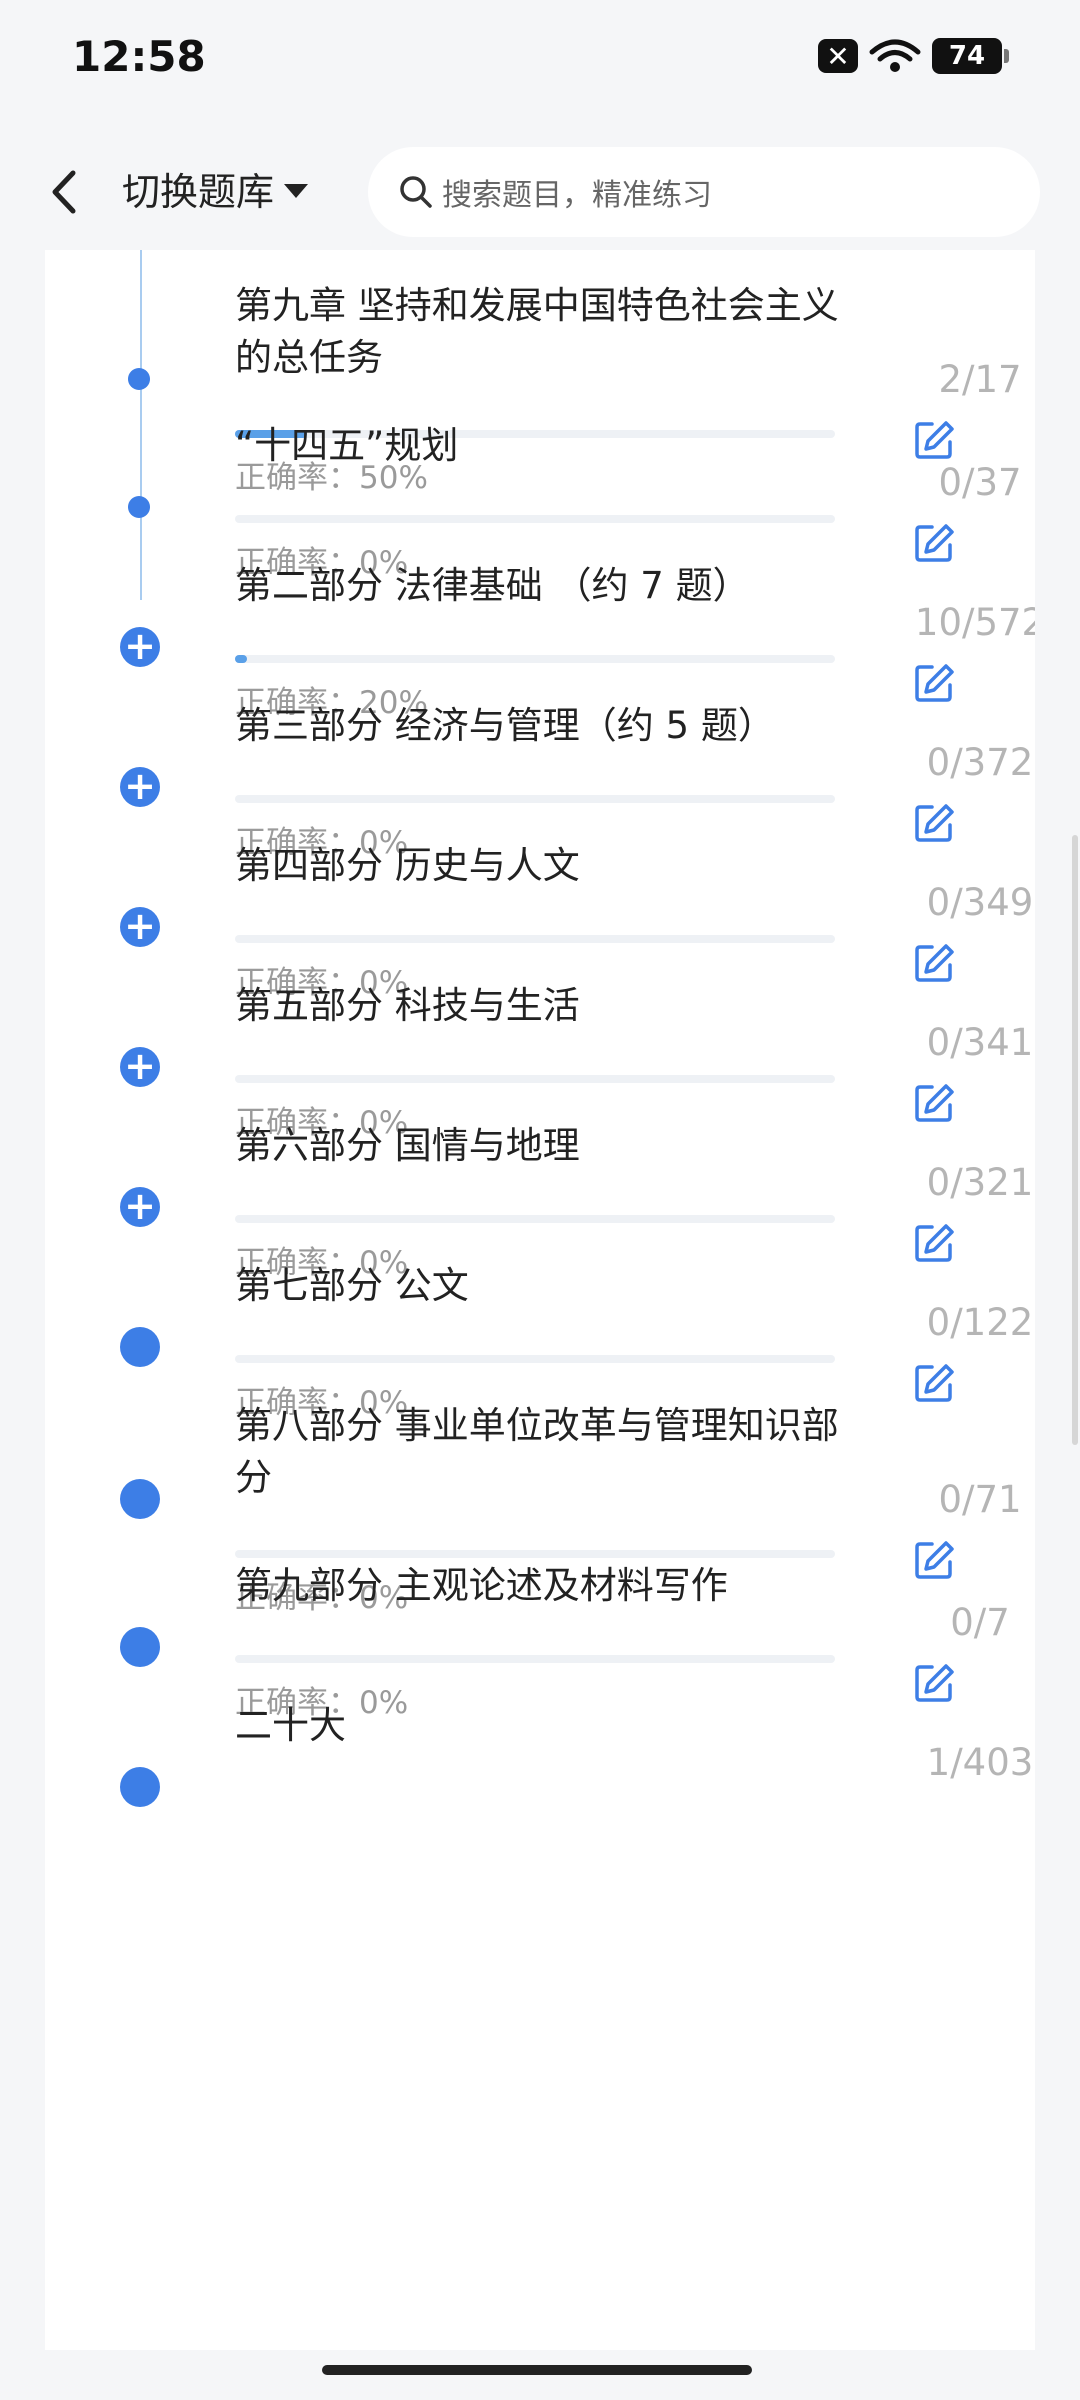 The height and width of the screenshot is (2400, 1080). I want to click on scrollbar, so click(1075, 1140).